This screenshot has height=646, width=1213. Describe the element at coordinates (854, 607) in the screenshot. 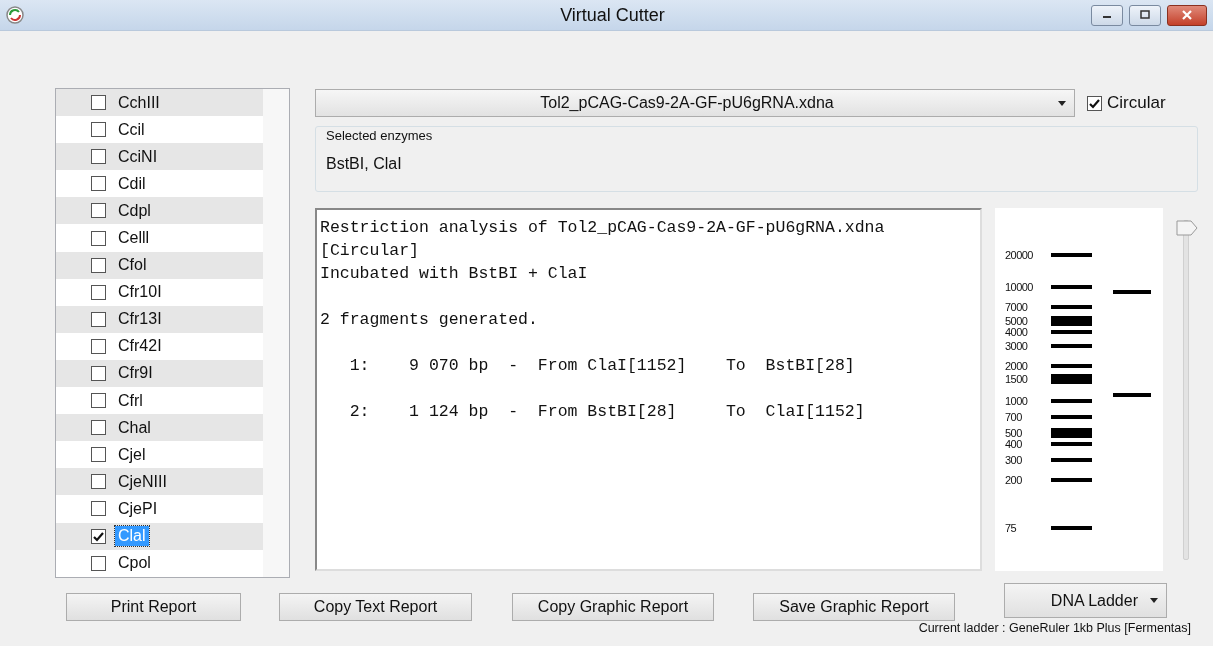

I see `report-button: Save Graphic Report` at that location.